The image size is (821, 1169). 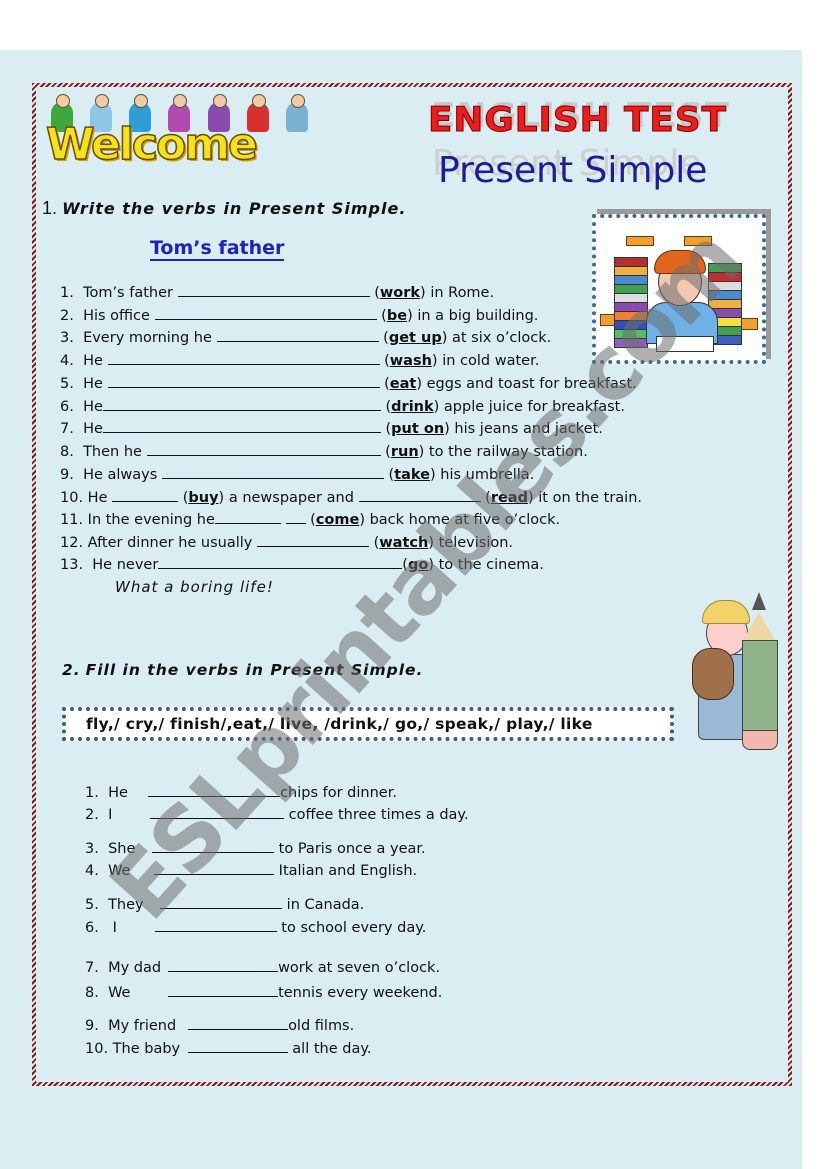 What do you see at coordinates (332, 1049) in the screenshot?
I see `item-text: all the day.` at bounding box center [332, 1049].